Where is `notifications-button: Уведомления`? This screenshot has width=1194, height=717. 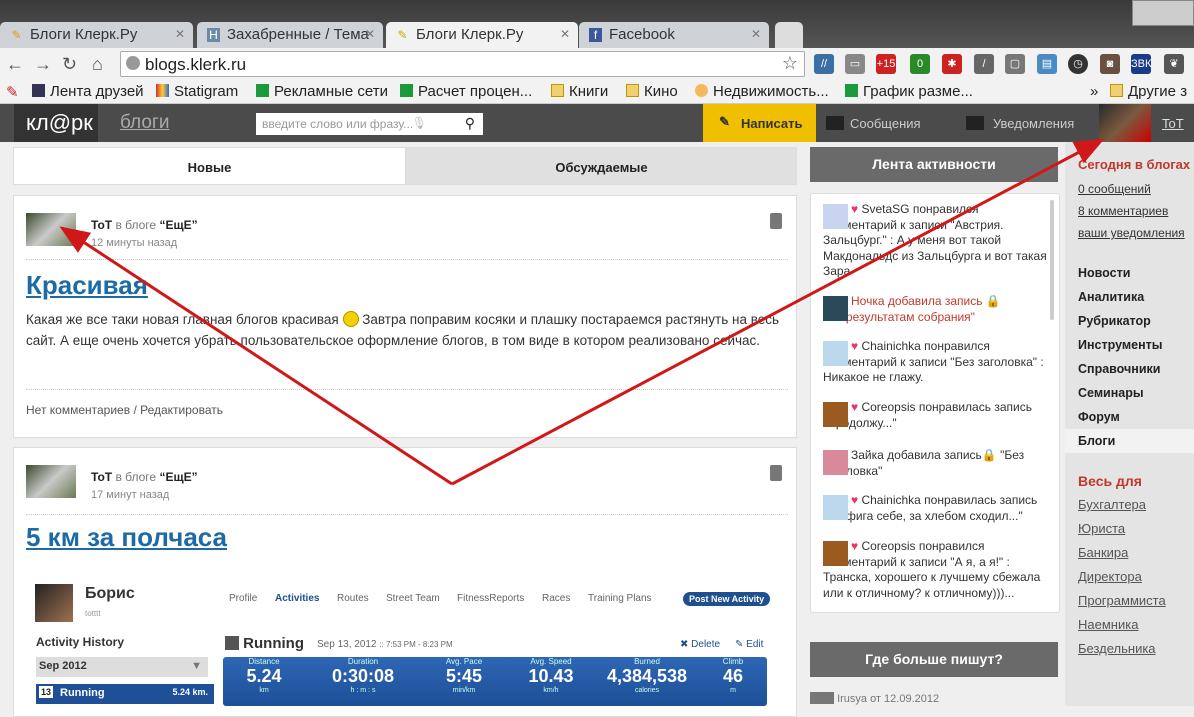
notifications-button: Уведомления is located at coordinates (1018, 123).